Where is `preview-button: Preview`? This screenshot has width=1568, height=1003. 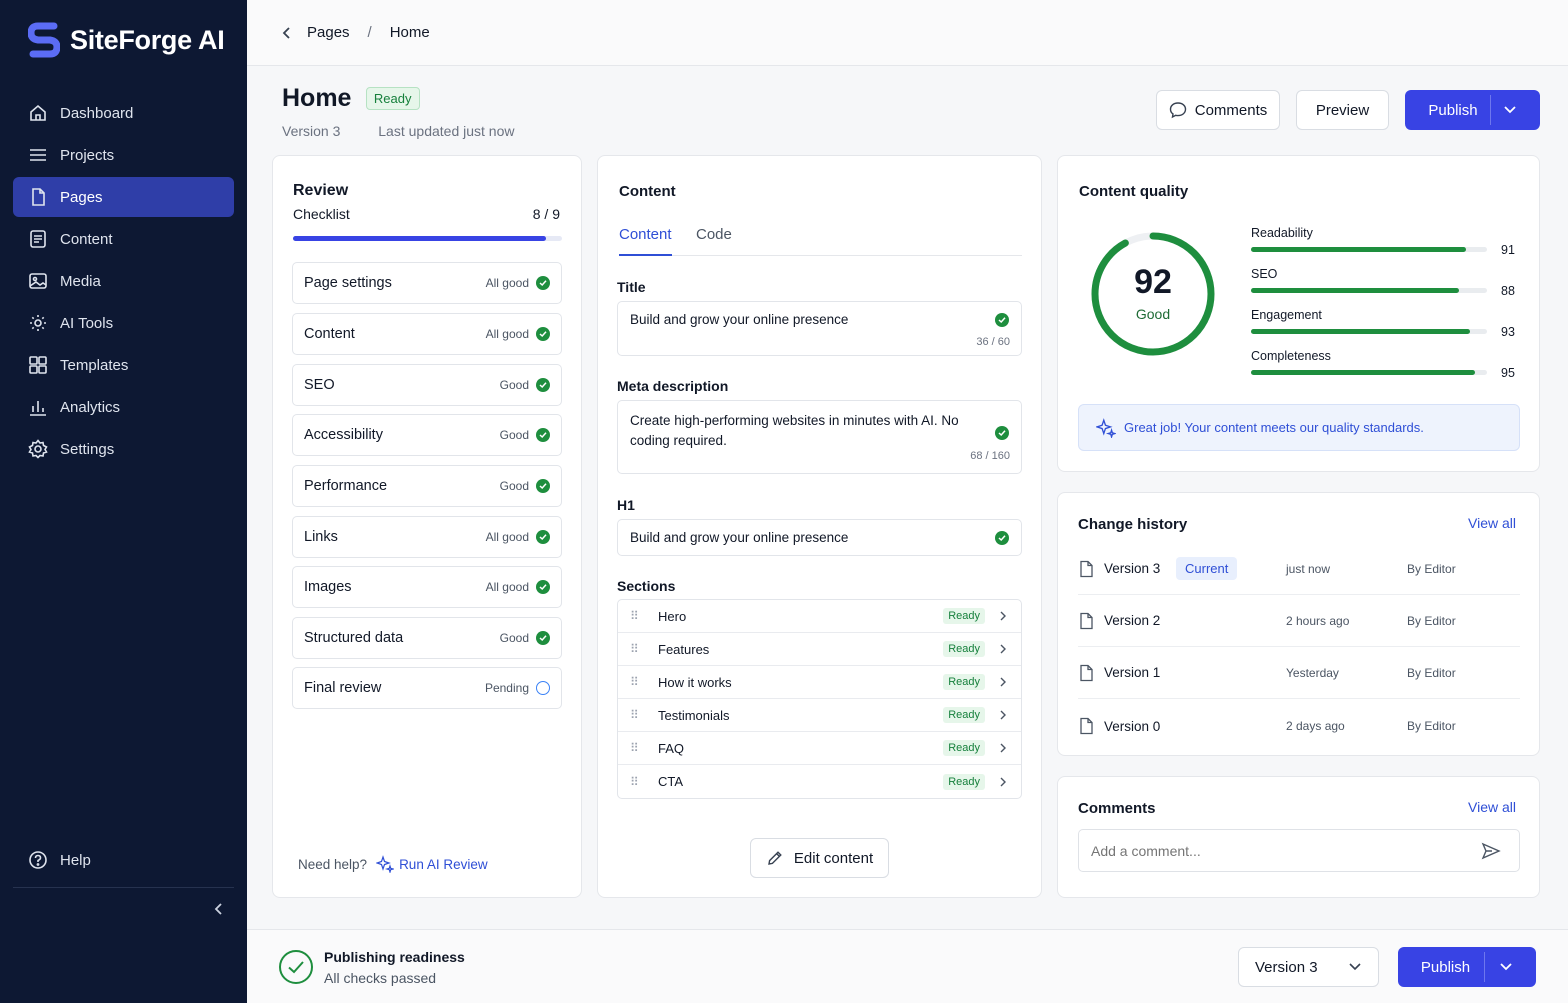 preview-button: Preview is located at coordinates (1342, 110).